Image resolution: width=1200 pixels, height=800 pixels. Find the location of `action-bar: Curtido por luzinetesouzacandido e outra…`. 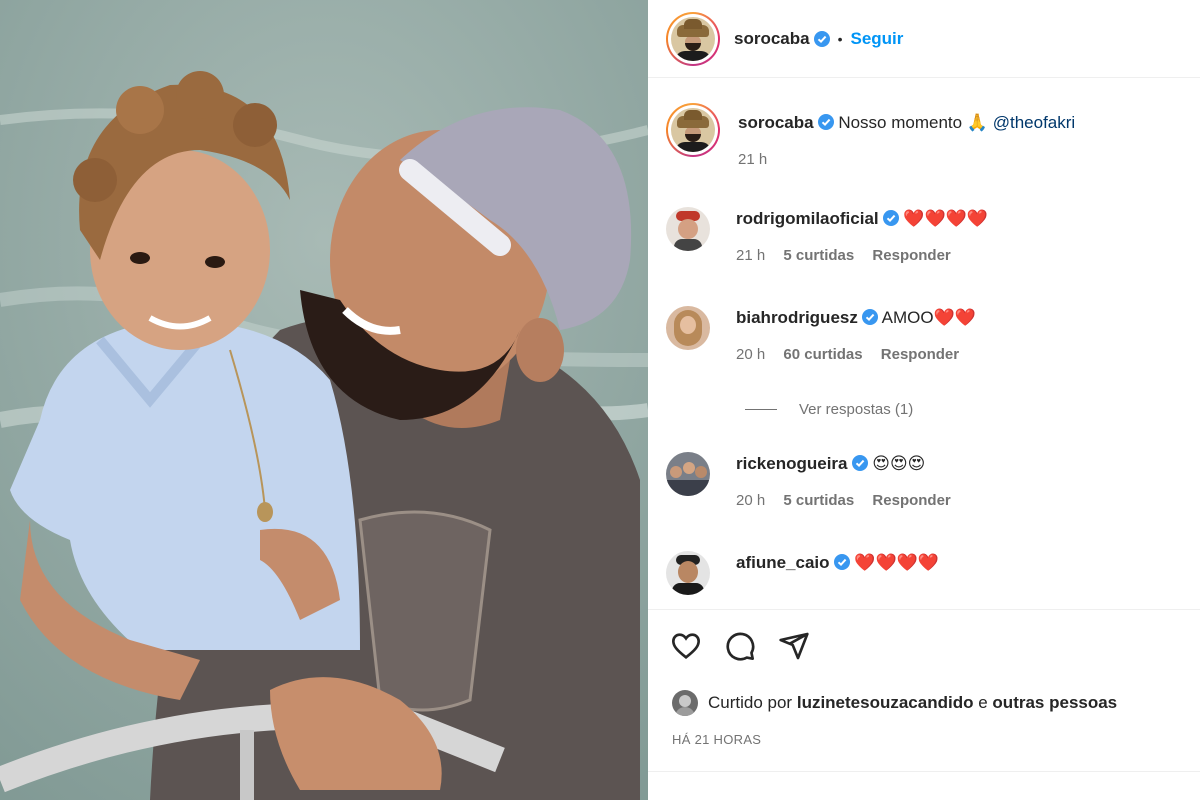

action-bar: Curtido por luzinetesouzacandido e outra… is located at coordinates (924, 690).